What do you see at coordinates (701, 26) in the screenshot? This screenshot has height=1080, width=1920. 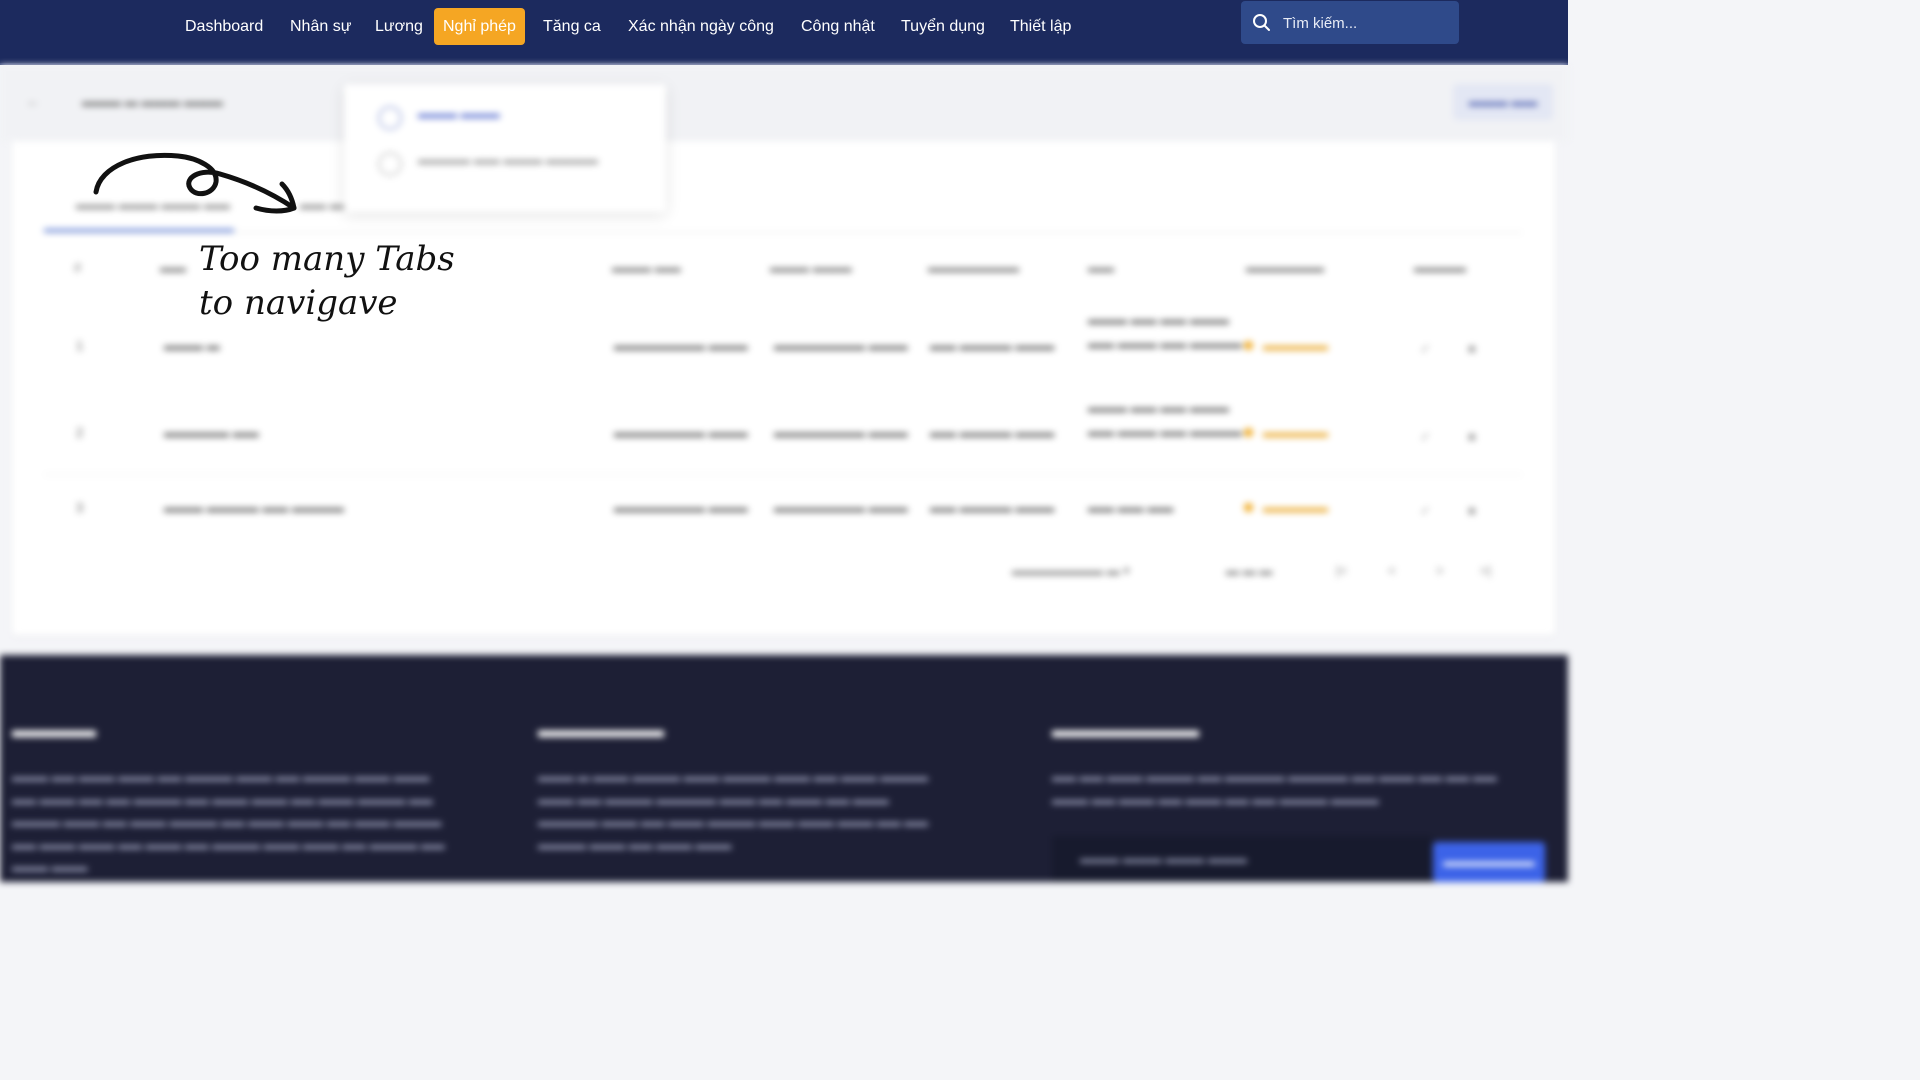 I see `nav-item-xac-nhan-ngay-cong: Xác nhận ngày công` at bounding box center [701, 26].